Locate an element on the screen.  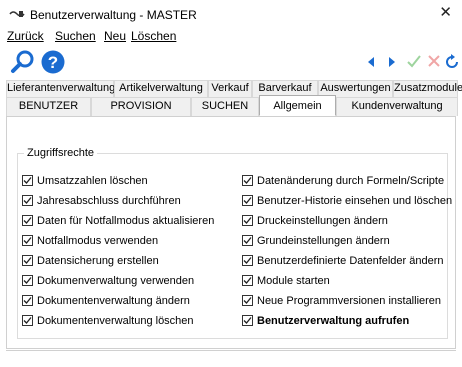
tab-artikelverwaltung: Artikelverwaltung is located at coordinates (161, 88).